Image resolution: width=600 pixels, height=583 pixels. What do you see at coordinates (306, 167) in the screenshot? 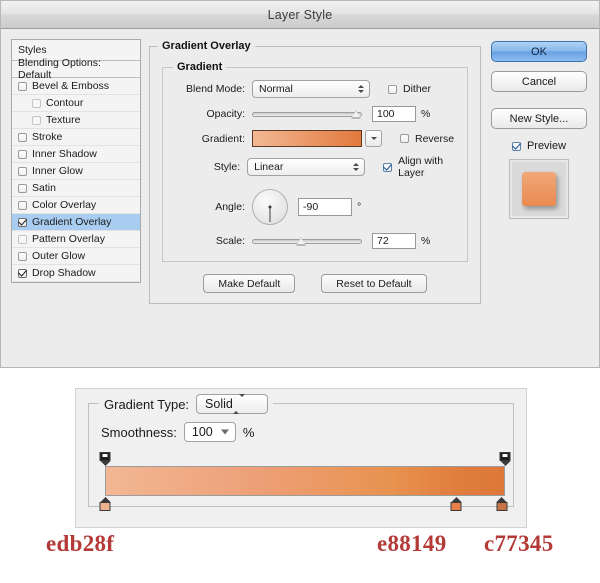
I see `style-select: Linear` at bounding box center [306, 167].